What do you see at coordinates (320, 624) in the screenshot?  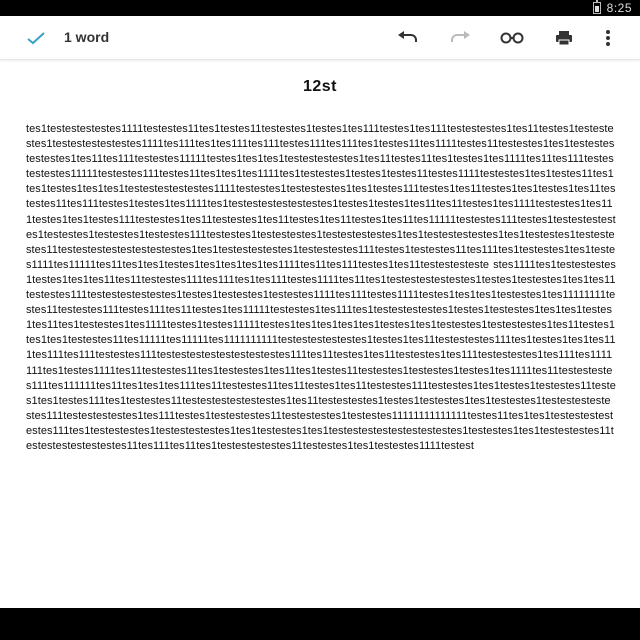 I see `navigation-bar` at bounding box center [320, 624].